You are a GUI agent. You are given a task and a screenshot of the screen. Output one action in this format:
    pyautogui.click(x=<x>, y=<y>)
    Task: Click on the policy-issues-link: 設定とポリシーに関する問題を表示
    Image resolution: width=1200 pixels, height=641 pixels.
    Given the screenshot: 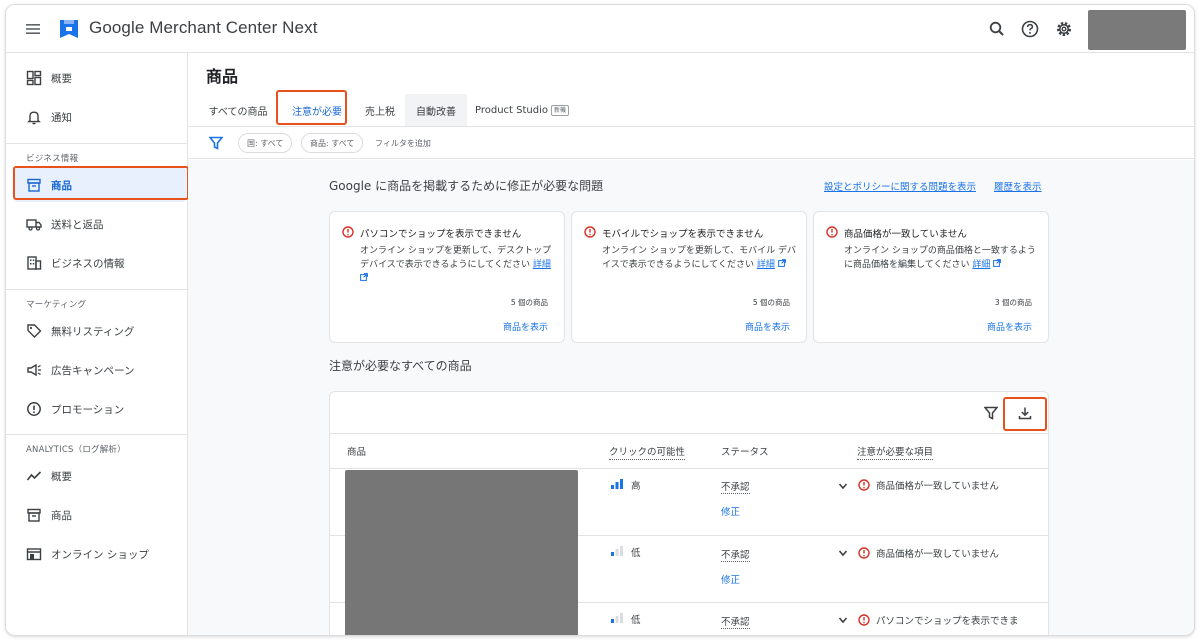 What is the action you would take?
    pyautogui.click(x=900, y=186)
    